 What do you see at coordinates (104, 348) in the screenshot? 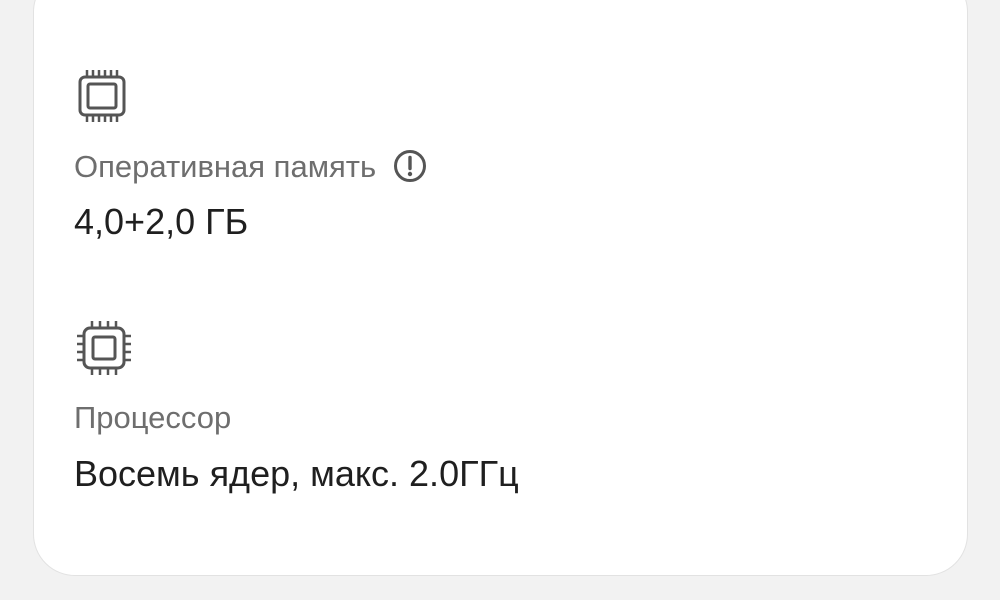
I see `processor-chip-icon` at bounding box center [104, 348].